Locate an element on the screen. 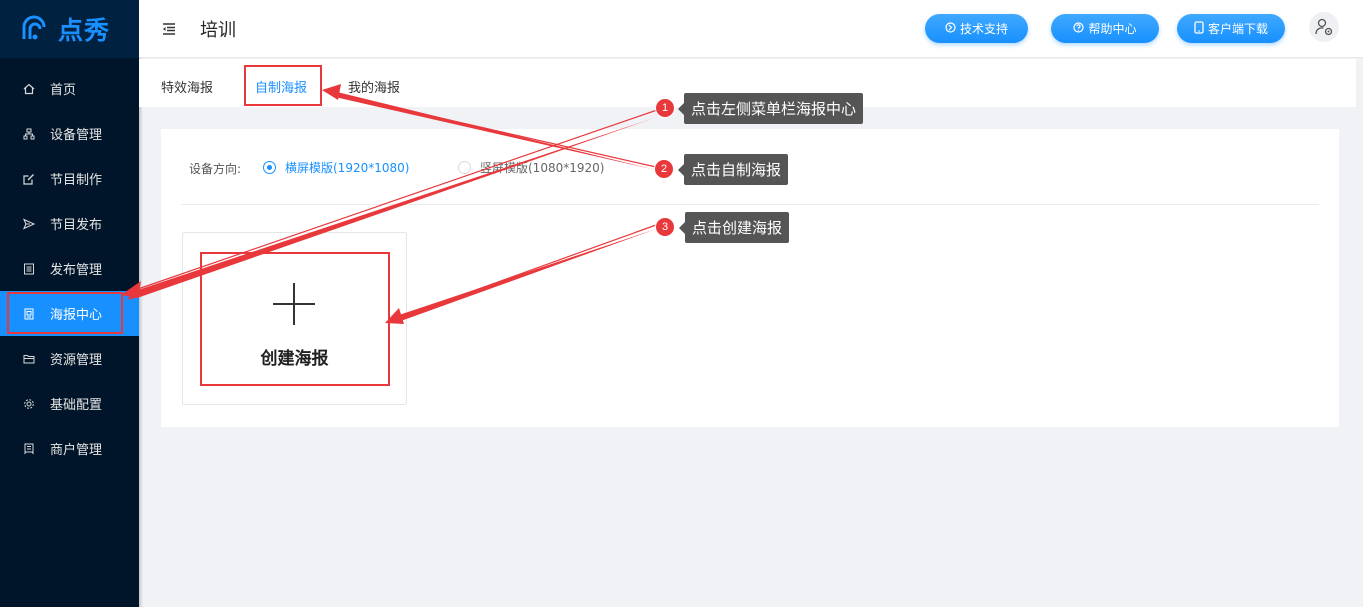 This screenshot has height=607, width=1363. annotation-box-poster-center is located at coordinates (65, 313).